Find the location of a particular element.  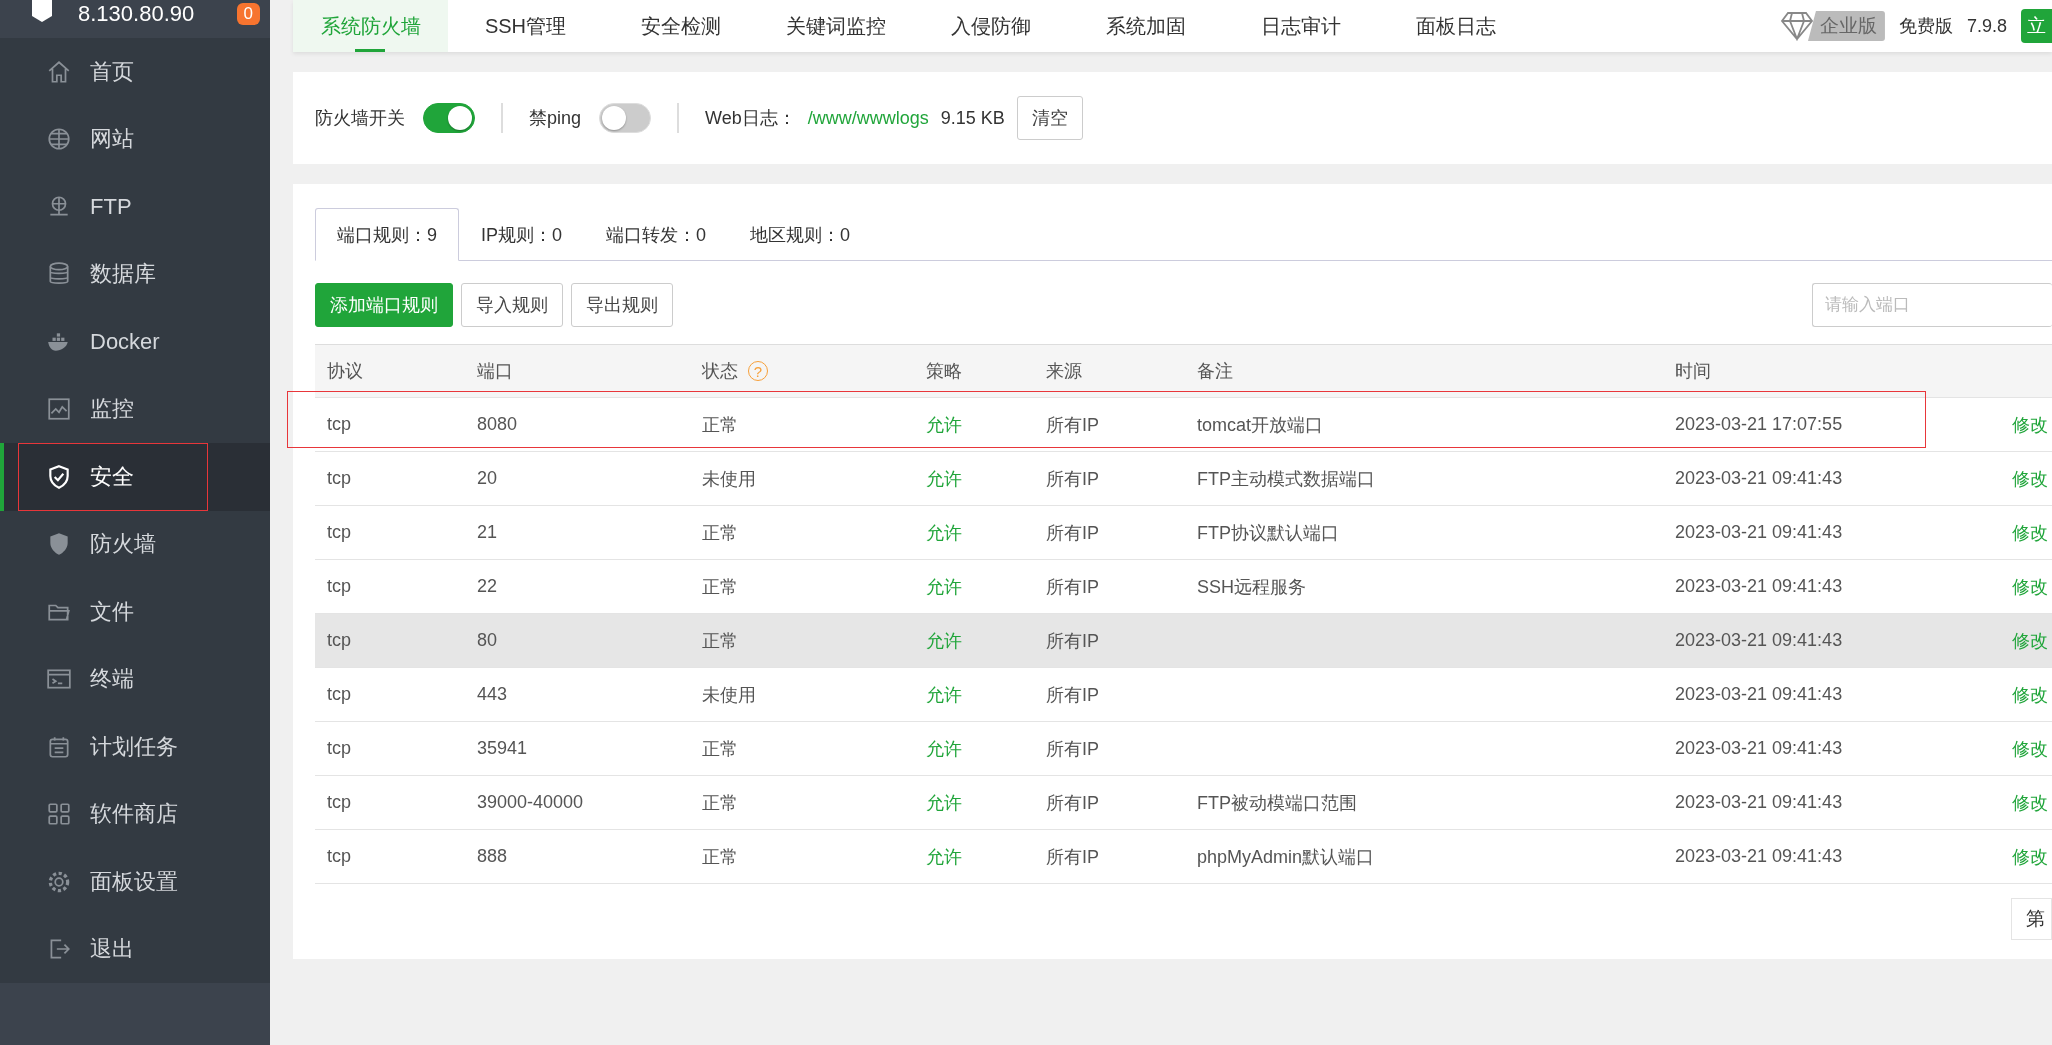

column-header: 端口 is located at coordinates (495, 371).